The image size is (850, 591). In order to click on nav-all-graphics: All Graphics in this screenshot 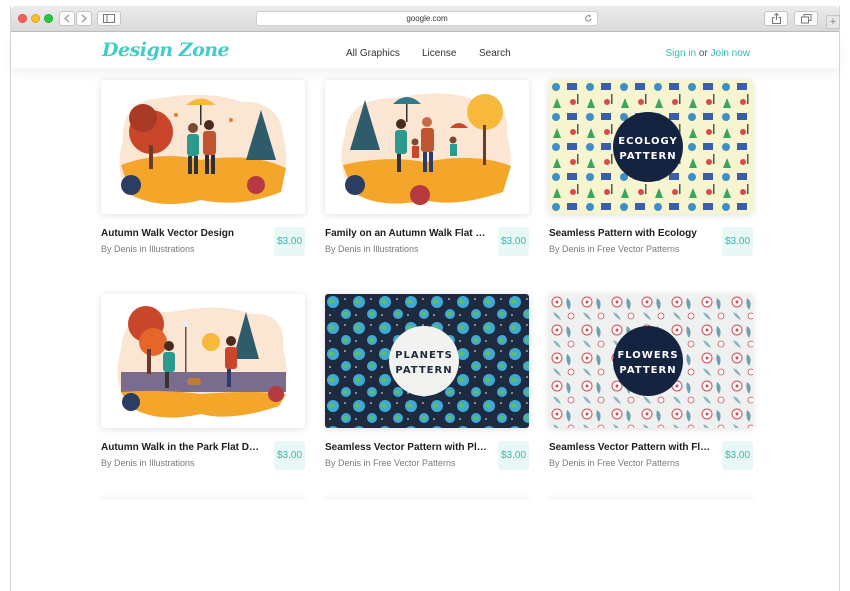, I will do `click(373, 53)`.